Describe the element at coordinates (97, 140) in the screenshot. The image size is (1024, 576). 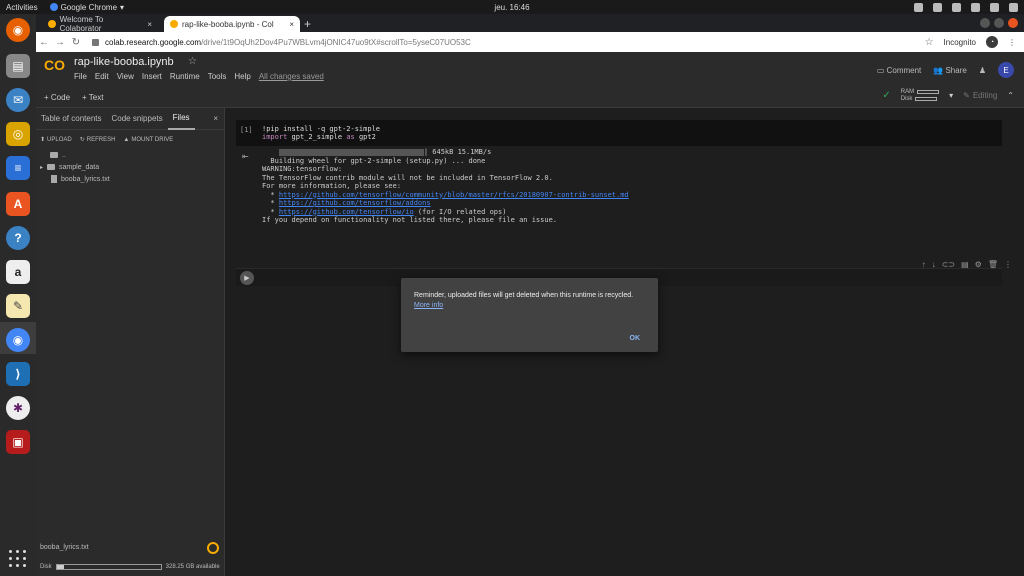
I see `refresh-button: ↻ REFRESH` at that location.